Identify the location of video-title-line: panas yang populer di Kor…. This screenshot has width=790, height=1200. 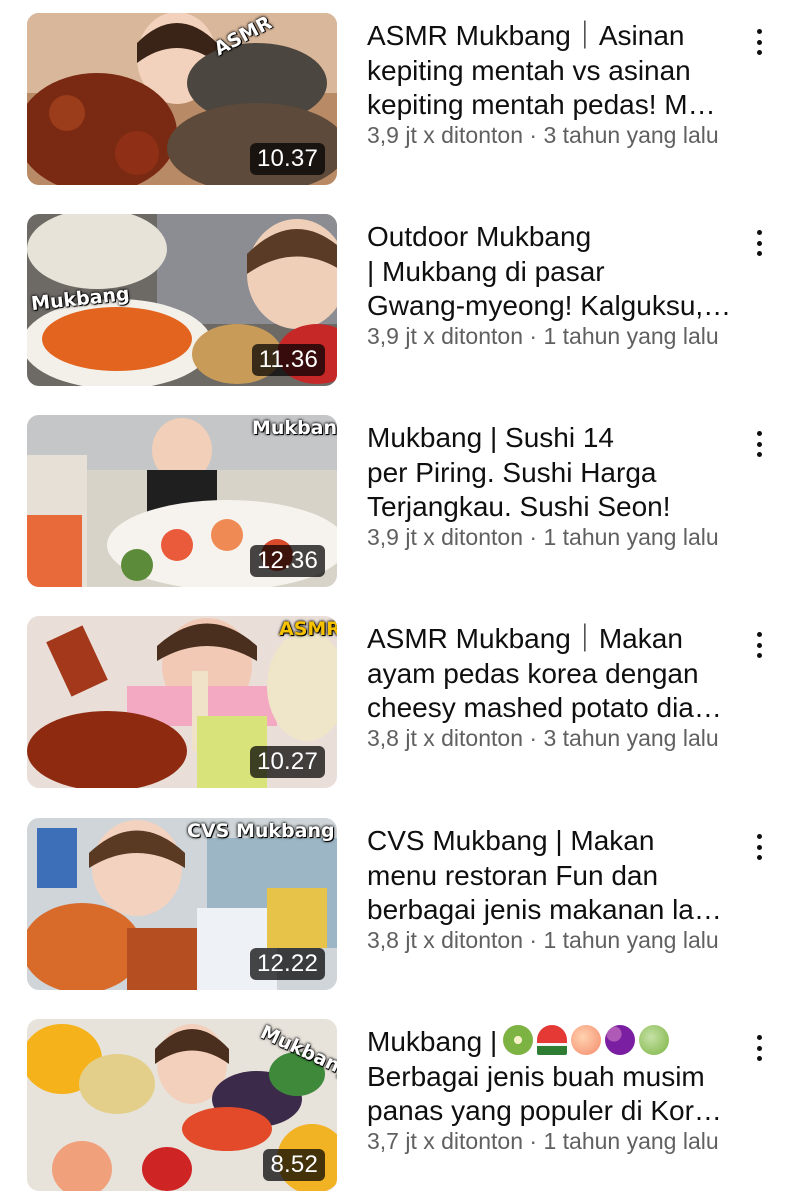
(544, 1110).